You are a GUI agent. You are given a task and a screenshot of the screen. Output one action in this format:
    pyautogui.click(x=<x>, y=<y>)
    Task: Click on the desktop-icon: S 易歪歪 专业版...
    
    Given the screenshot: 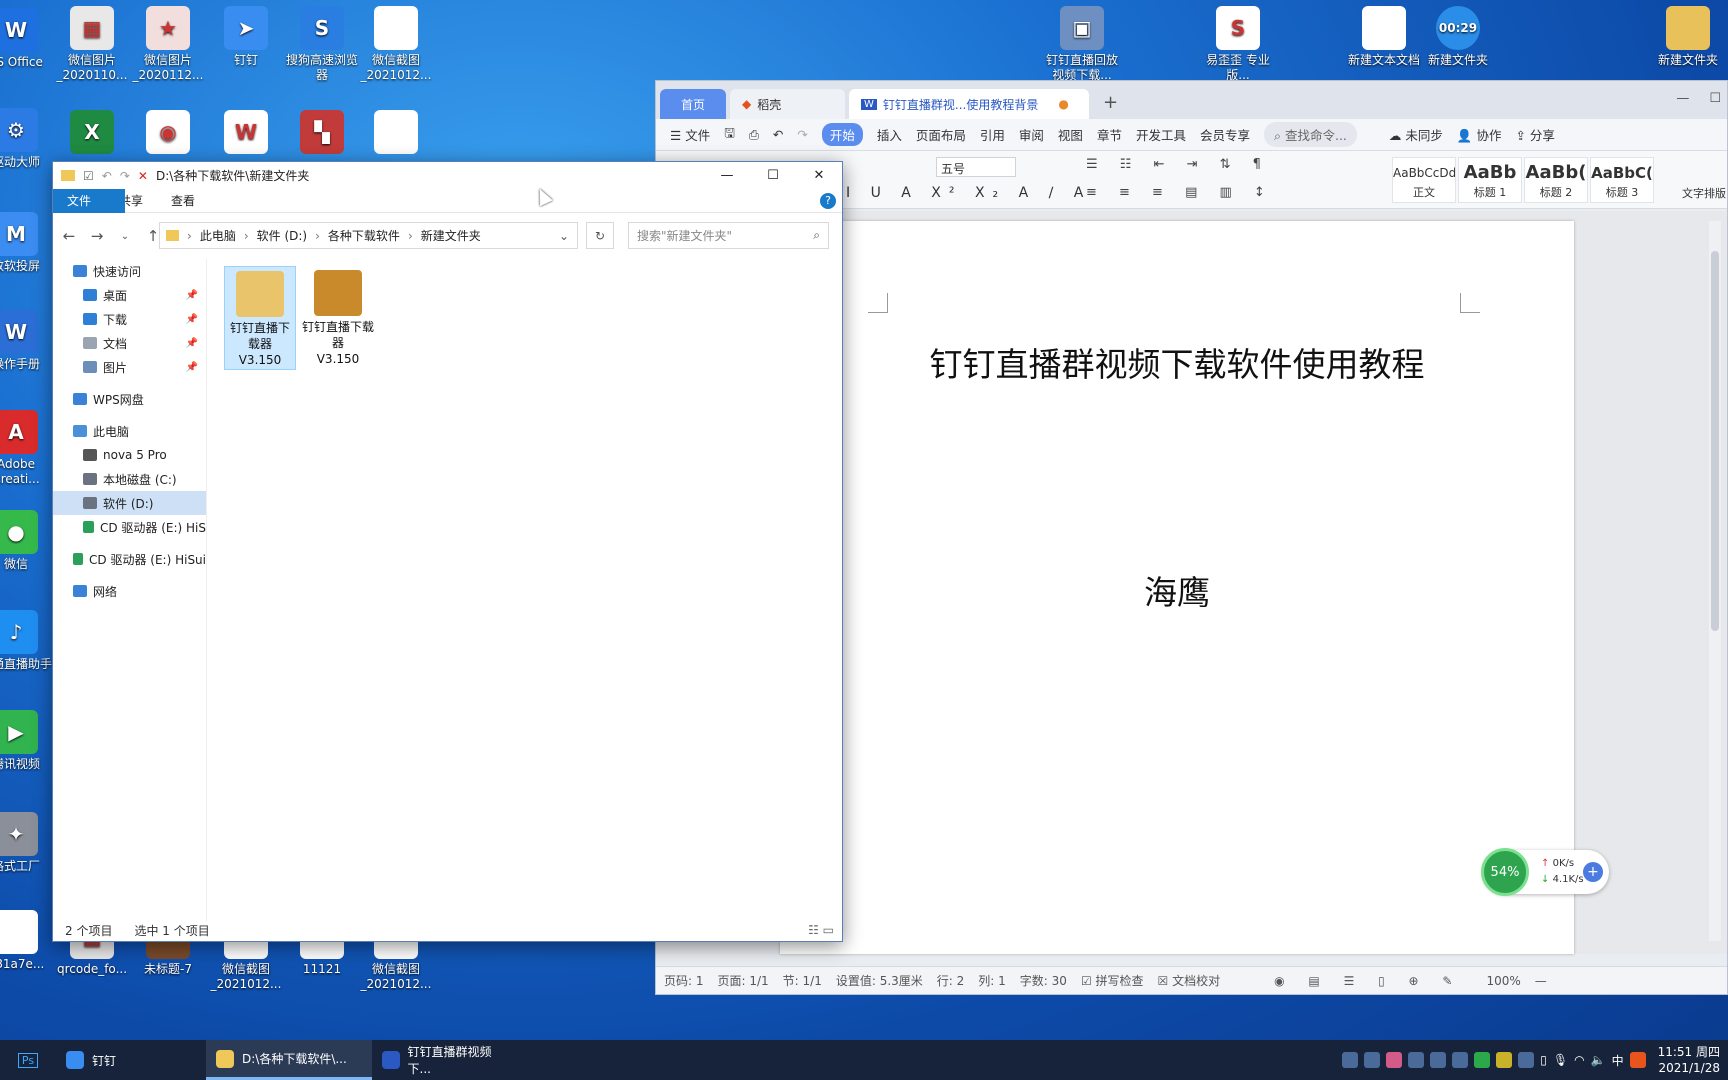 What is the action you would take?
    pyautogui.click(x=1238, y=44)
    